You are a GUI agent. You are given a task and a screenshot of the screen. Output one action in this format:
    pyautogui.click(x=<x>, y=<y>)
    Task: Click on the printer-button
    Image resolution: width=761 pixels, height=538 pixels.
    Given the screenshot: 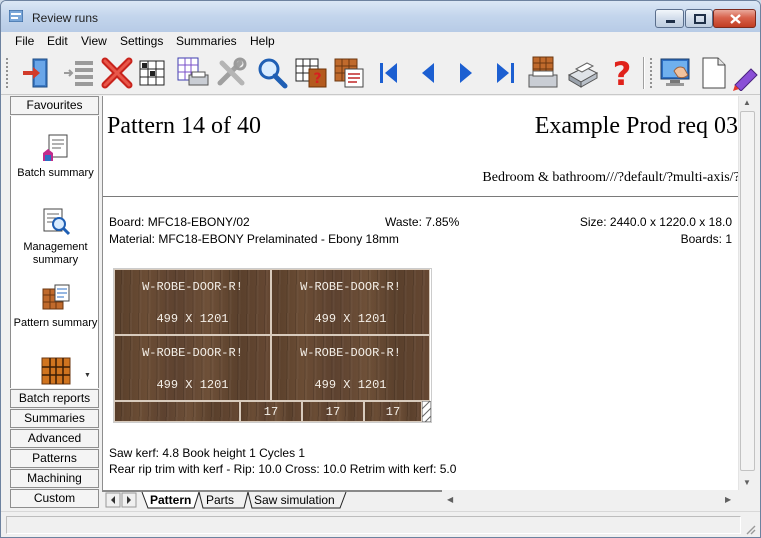 What is the action you would take?
    pyautogui.click(x=583, y=73)
    